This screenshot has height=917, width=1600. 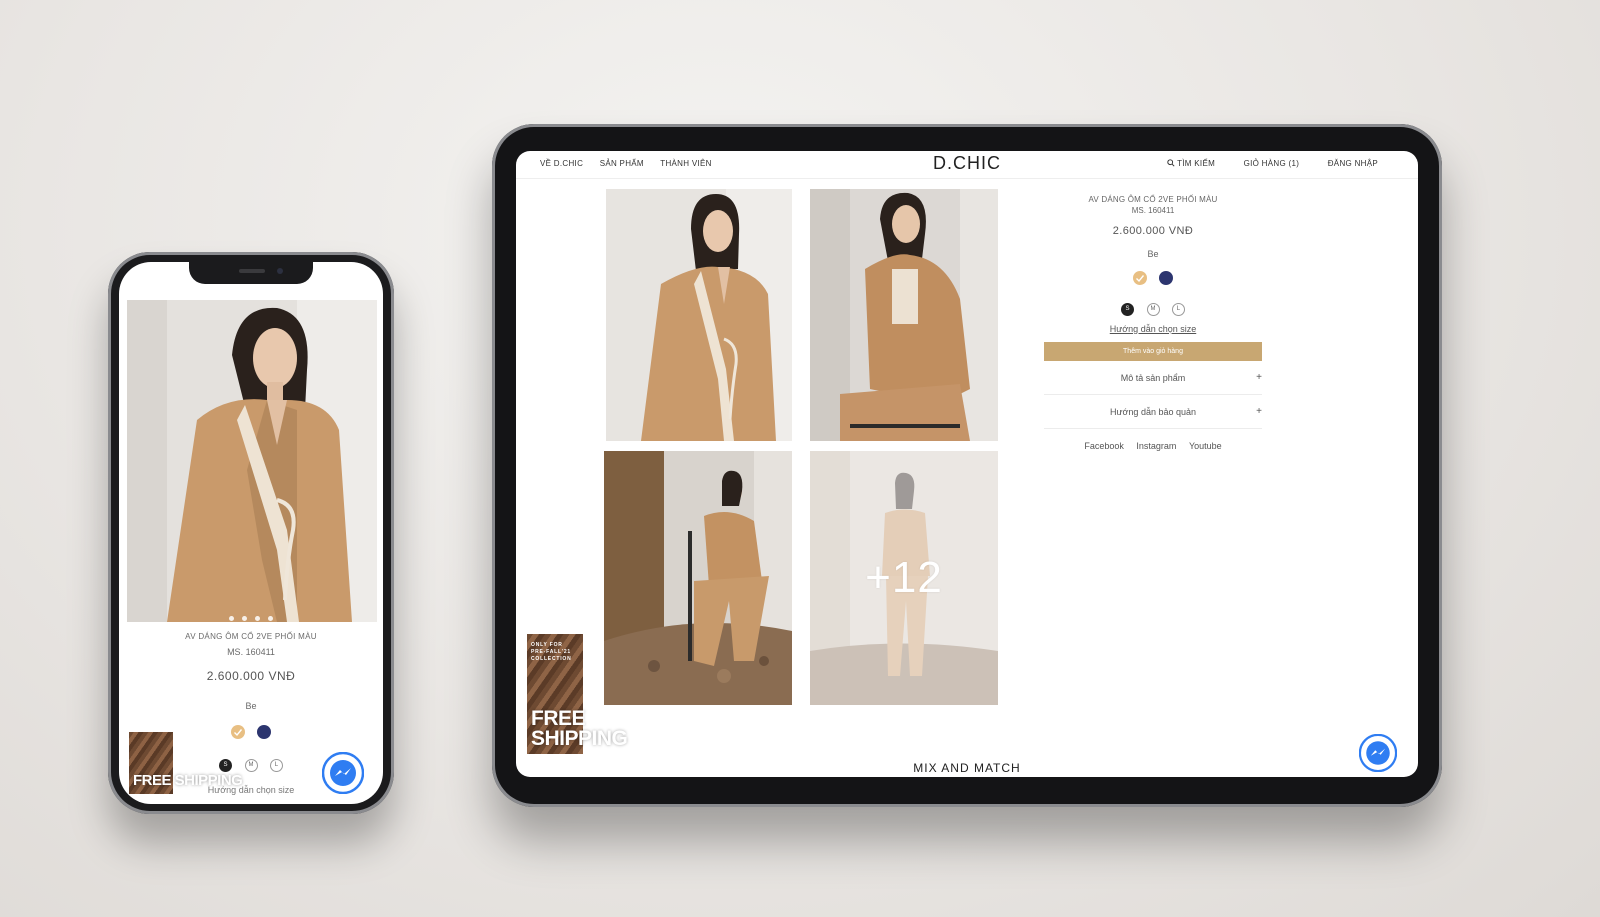 What do you see at coordinates (551, 652) in the screenshot?
I see `banner-subtitle: ONLY FOR PRE-FALL'21 COLLECTION` at bounding box center [551, 652].